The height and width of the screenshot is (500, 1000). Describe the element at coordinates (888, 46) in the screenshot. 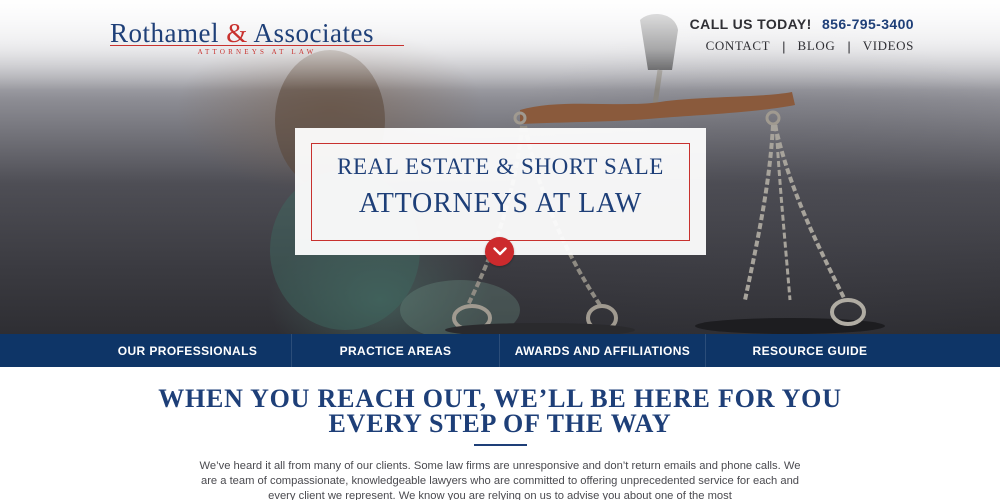

I see `videos-link: VIDEOS` at that location.